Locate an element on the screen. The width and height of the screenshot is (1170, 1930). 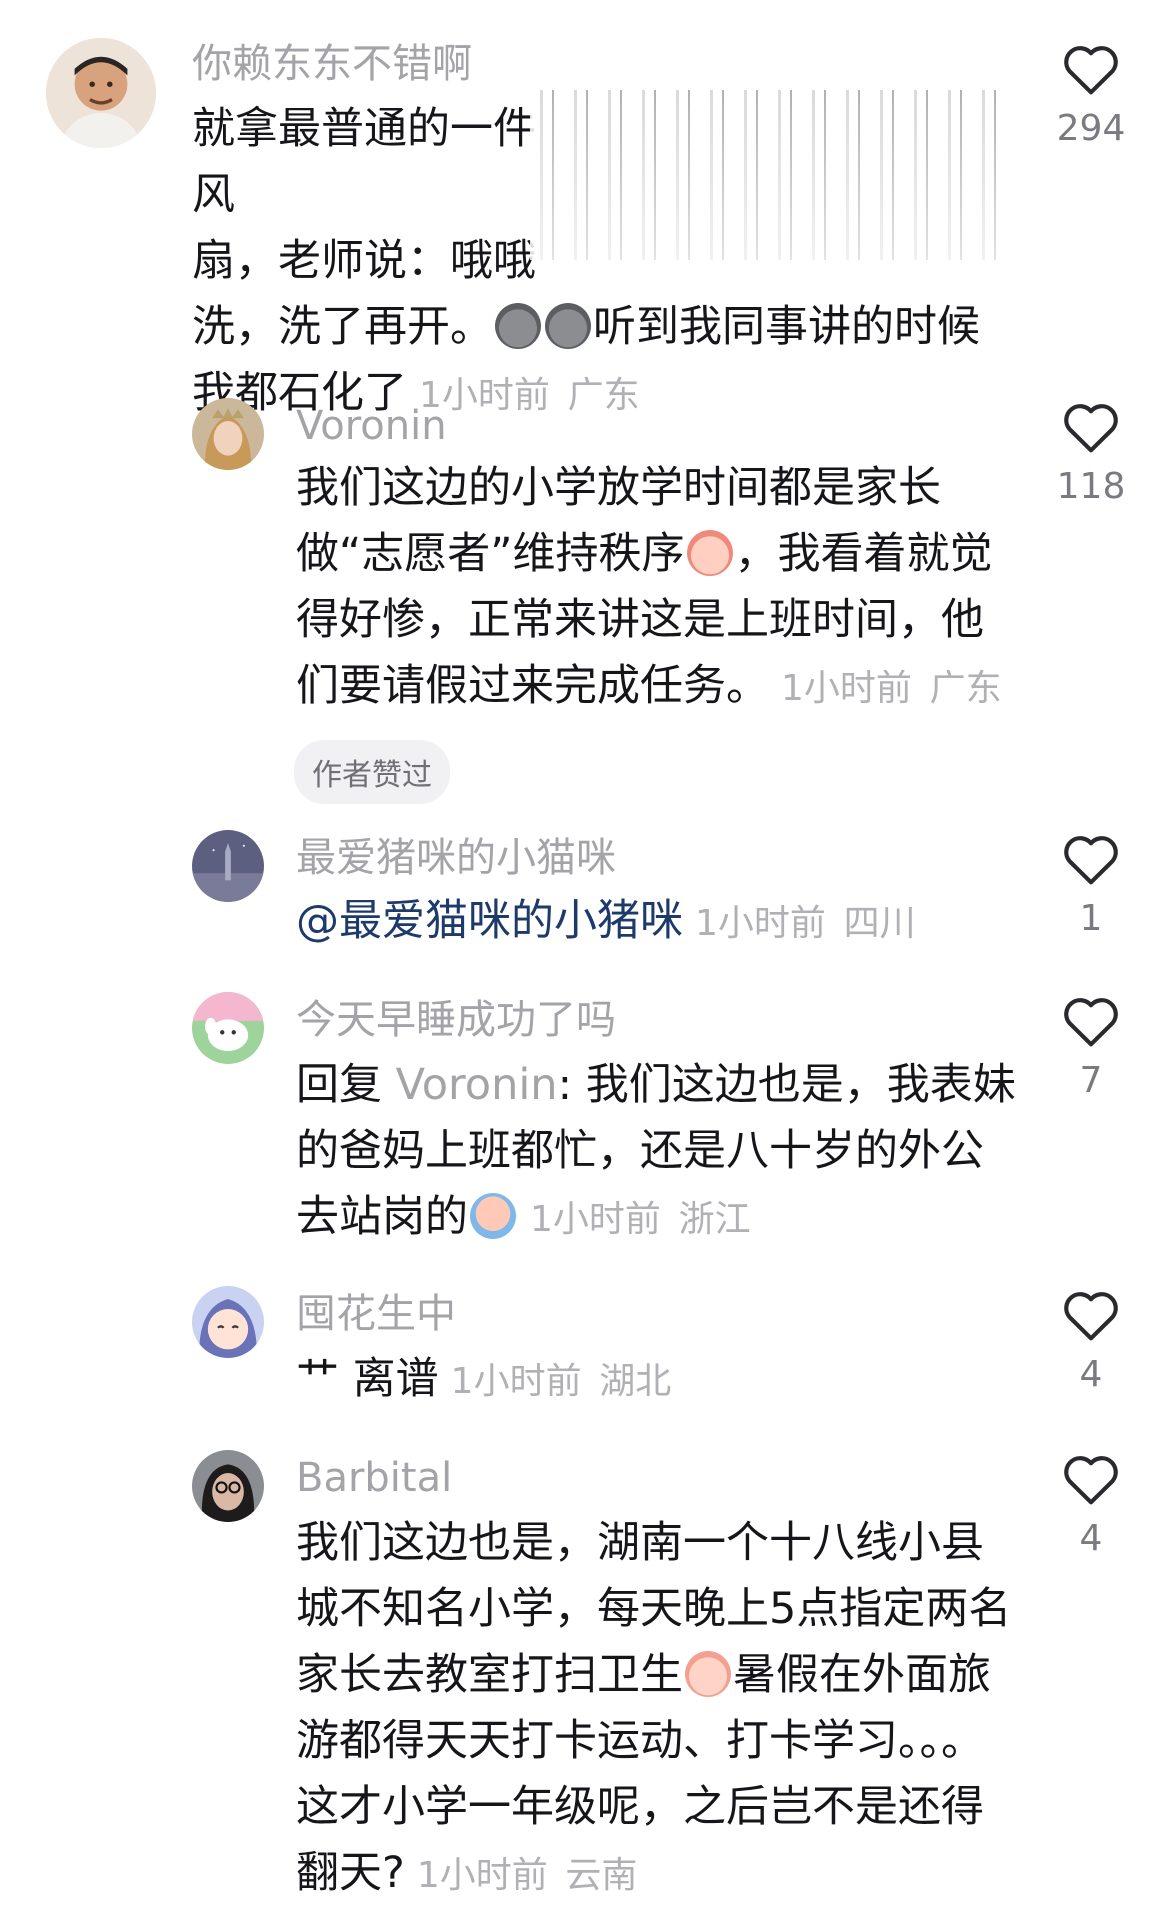
like-count: 7 is located at coordinates (1091, 1080).